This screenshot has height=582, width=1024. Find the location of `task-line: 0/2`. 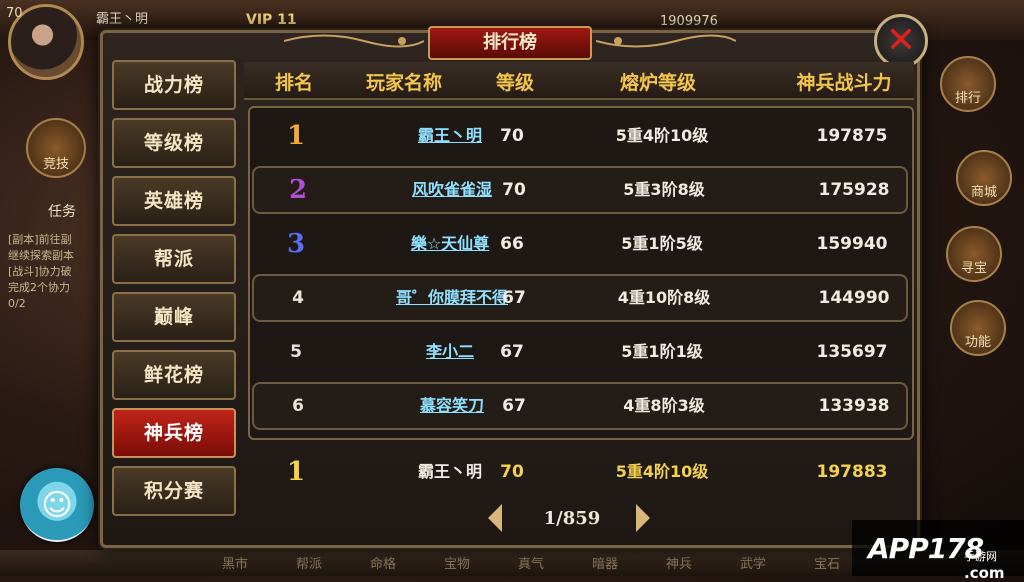

task-line: 0/2 is located at coordinates (17, 303).